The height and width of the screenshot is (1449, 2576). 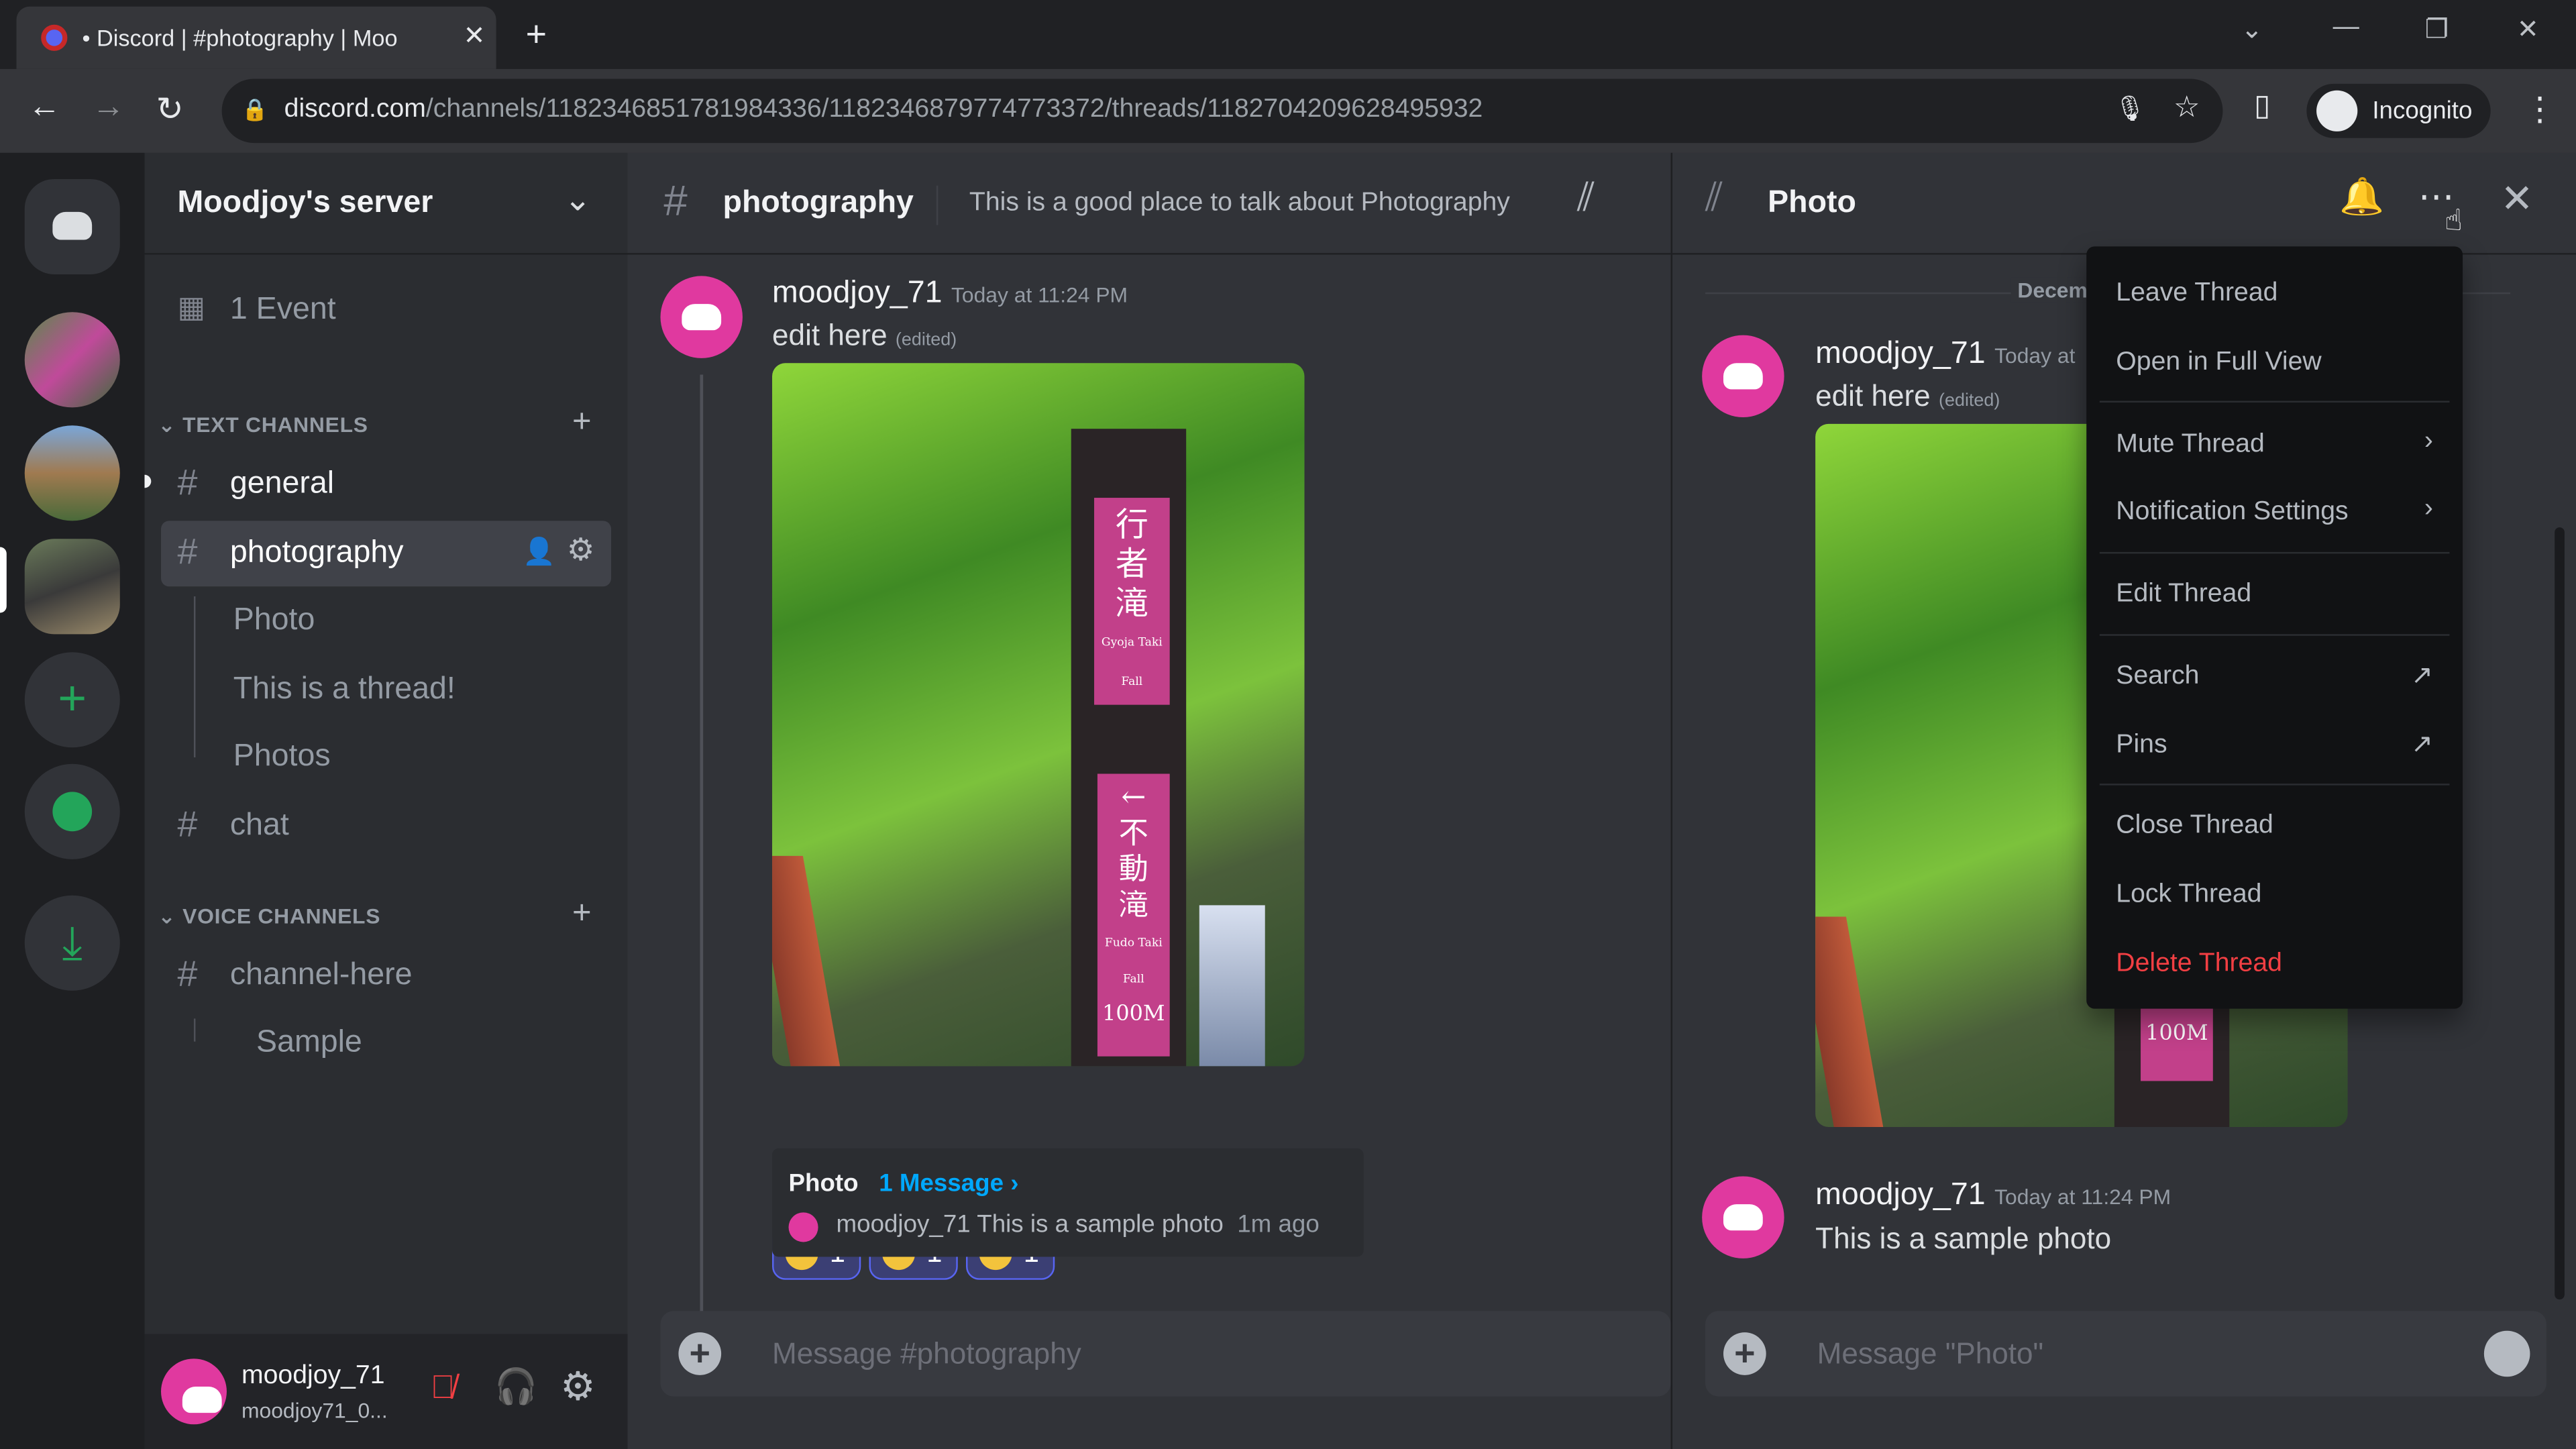 I want to click on external-link-icon: ↗, so click(x=2422, y=675).